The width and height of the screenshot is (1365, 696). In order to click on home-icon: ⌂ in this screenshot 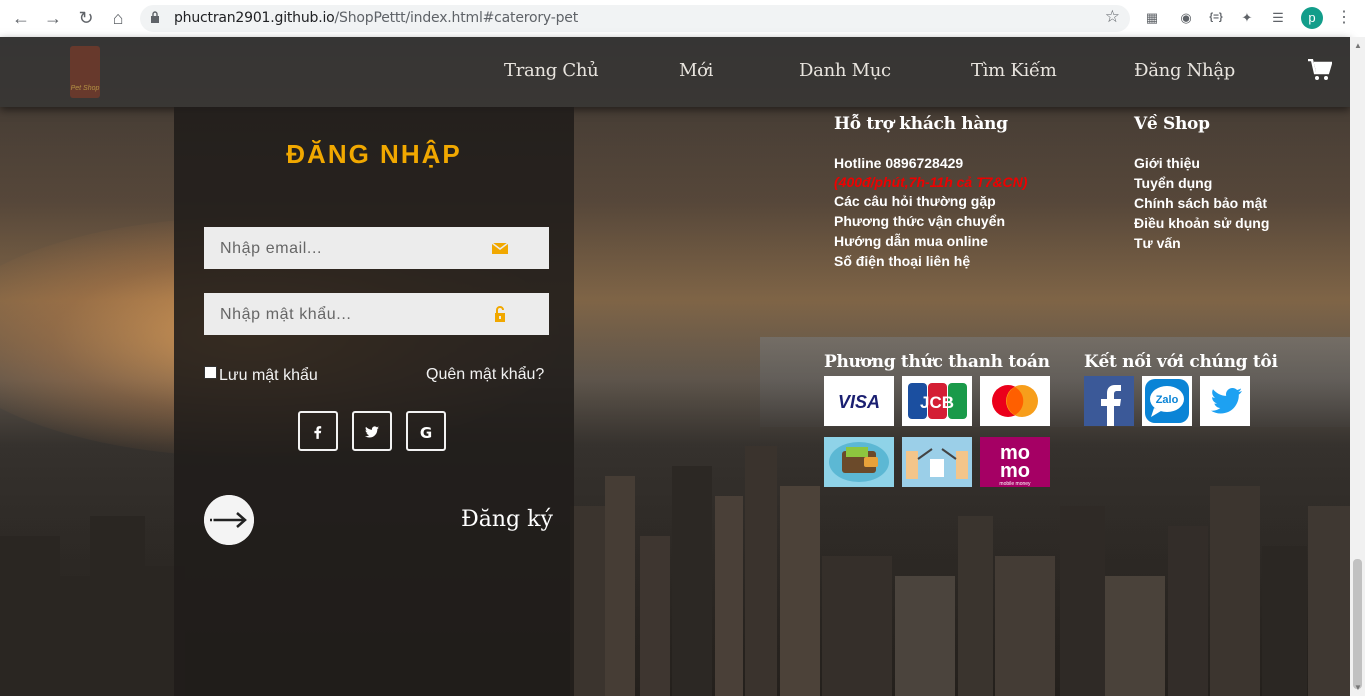, I will do `click(118, 18)`.